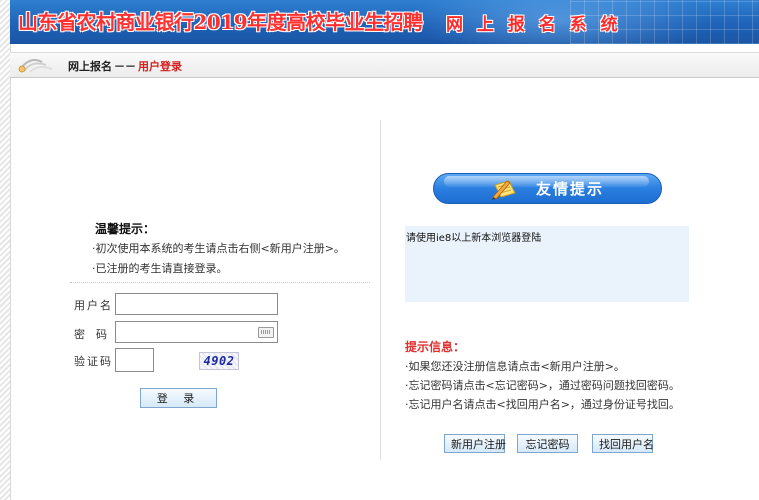 The height and width of the screenshot is (500, 759). Describe the element at coordinates (93, 305) in the screenshot. I see `username-label: 用户名` at that location.